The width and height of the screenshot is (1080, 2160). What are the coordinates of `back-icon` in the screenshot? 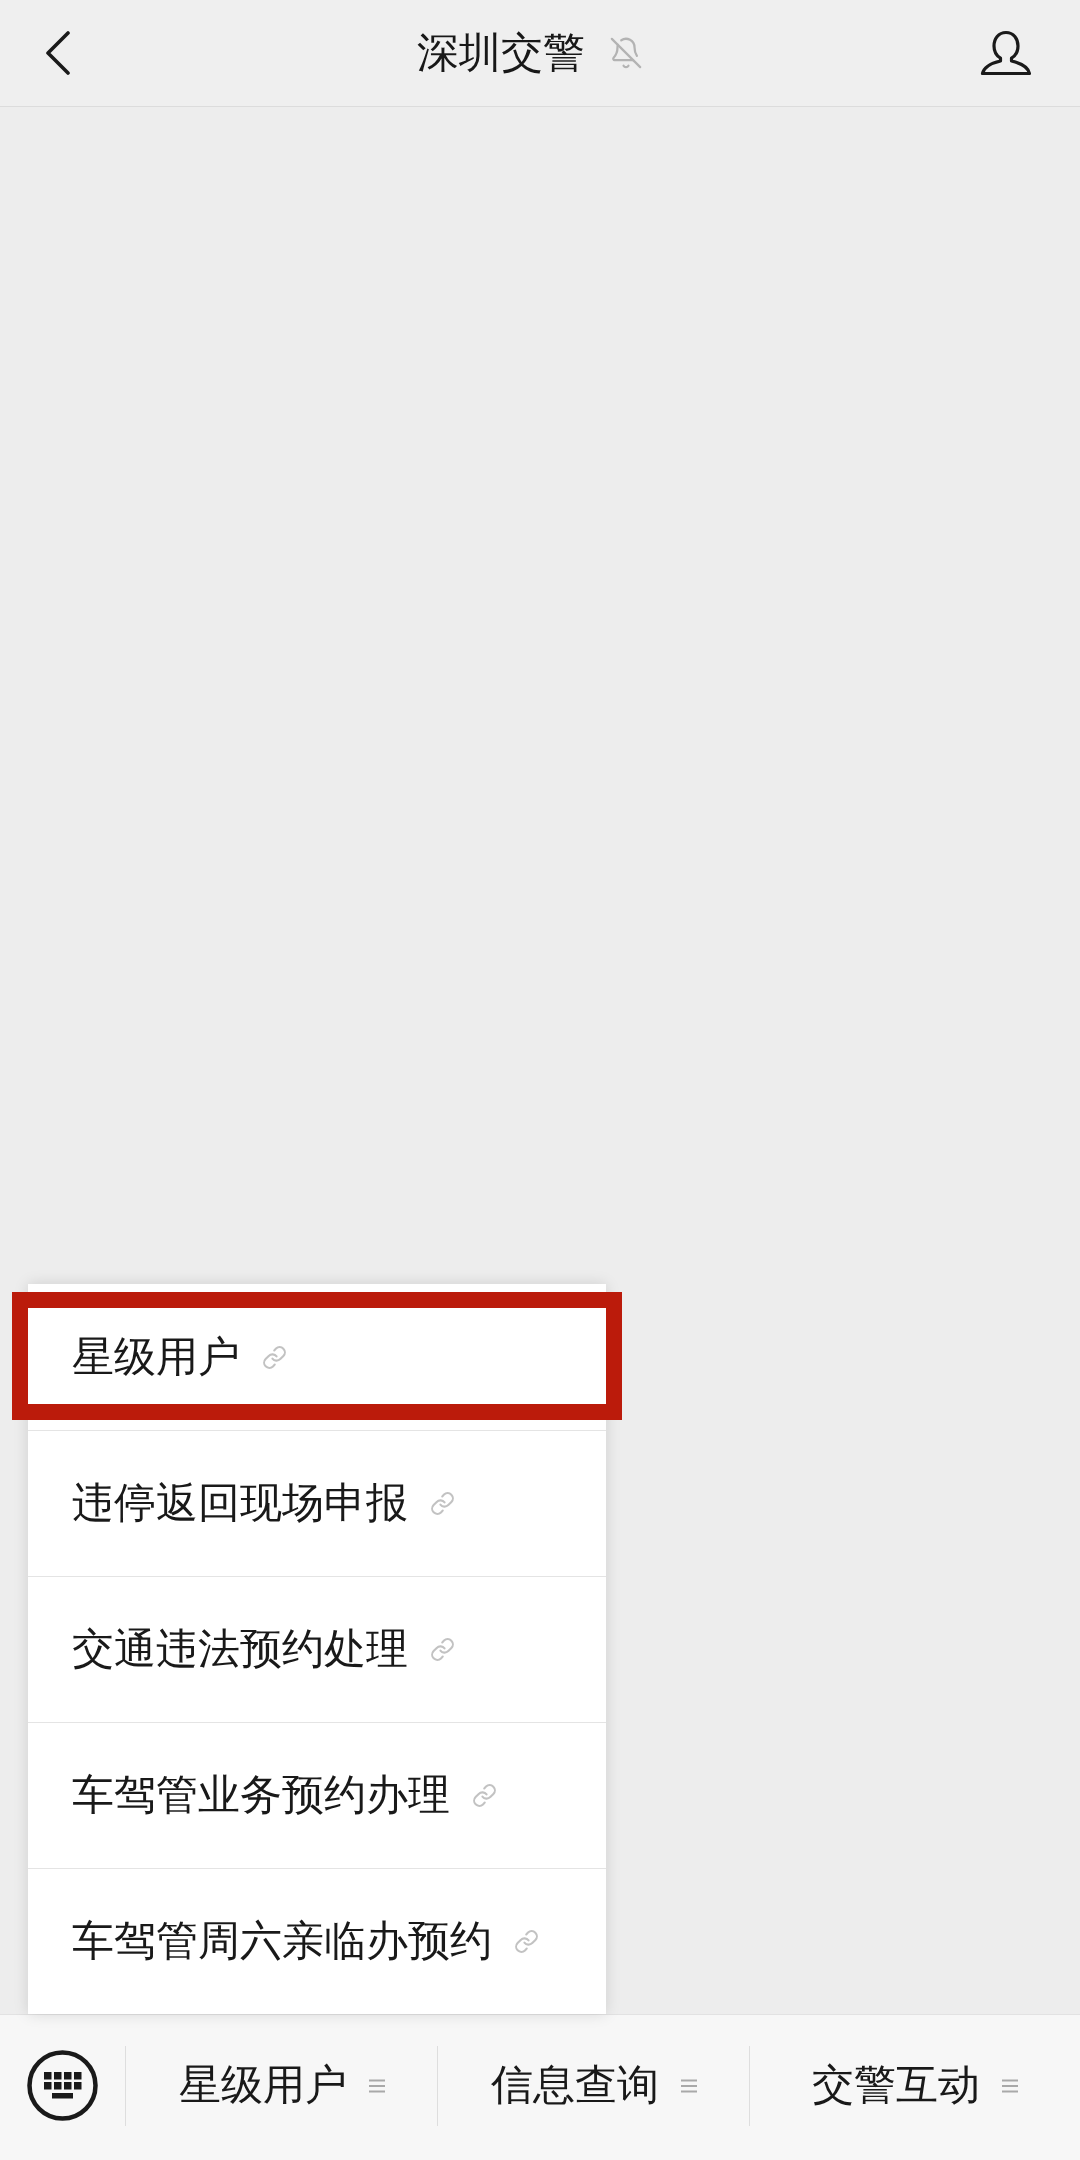 It's located at (58, 53).